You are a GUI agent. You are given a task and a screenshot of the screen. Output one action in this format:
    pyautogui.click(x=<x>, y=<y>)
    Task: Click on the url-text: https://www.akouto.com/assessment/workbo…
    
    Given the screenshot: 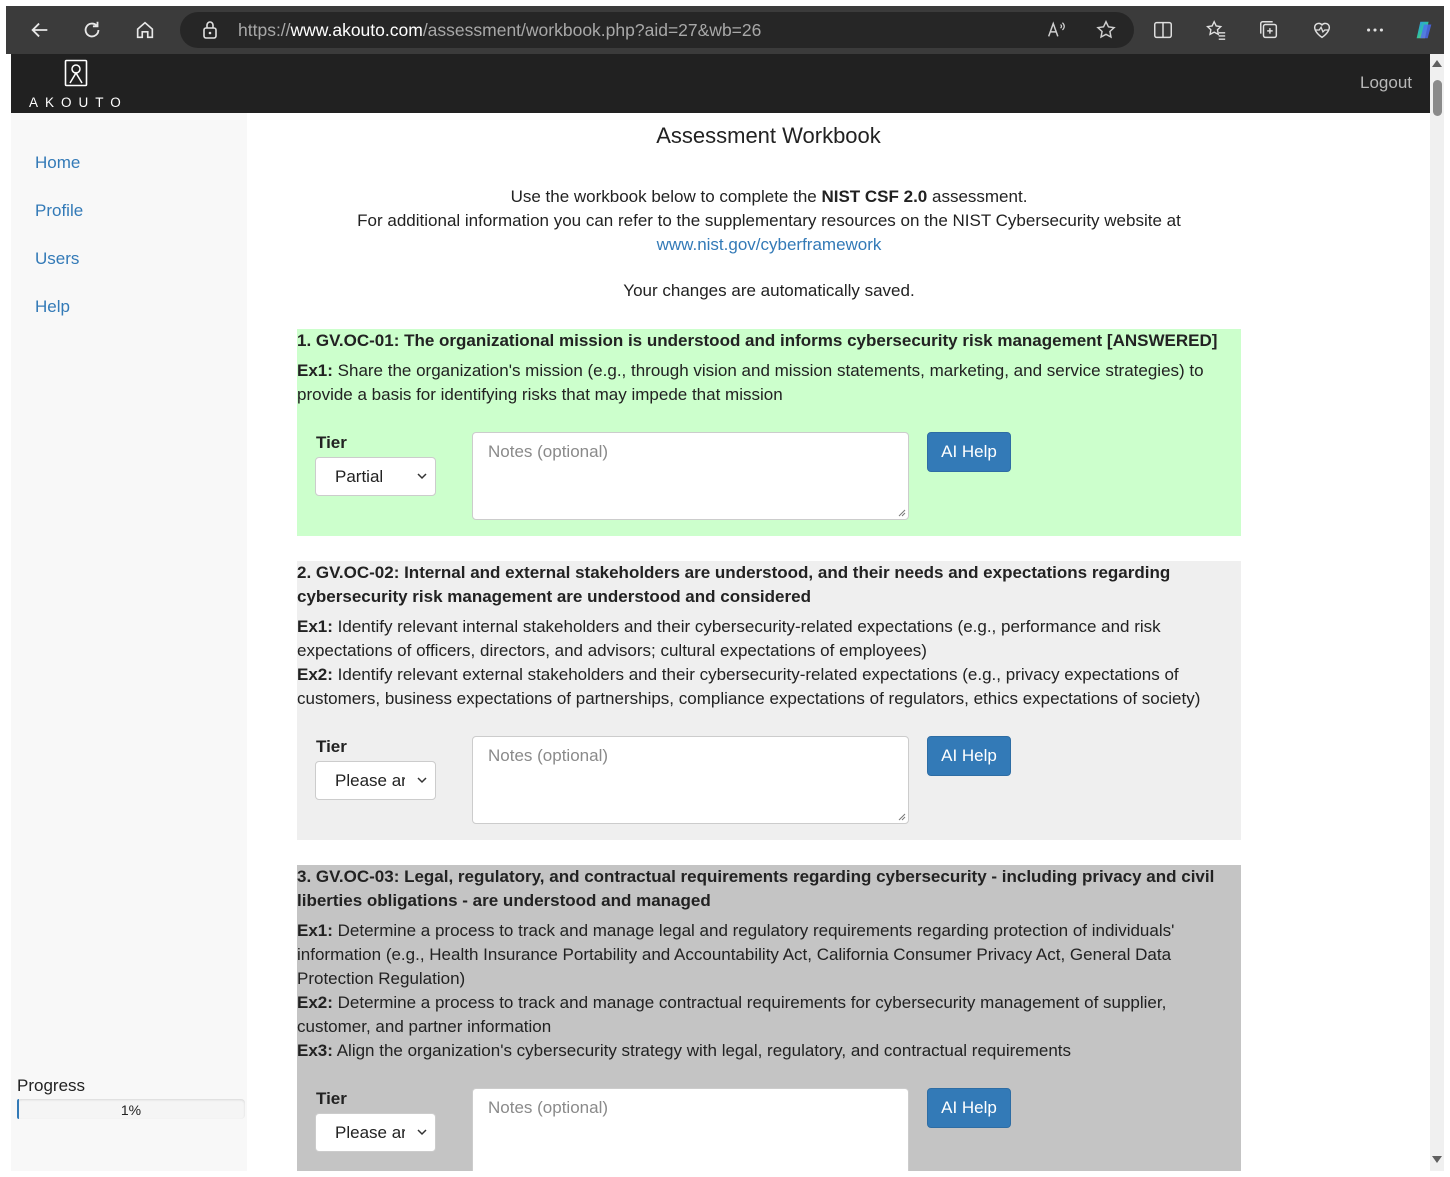 What is the action you would take?
    pyautogui.click(x=500, y=30)
    